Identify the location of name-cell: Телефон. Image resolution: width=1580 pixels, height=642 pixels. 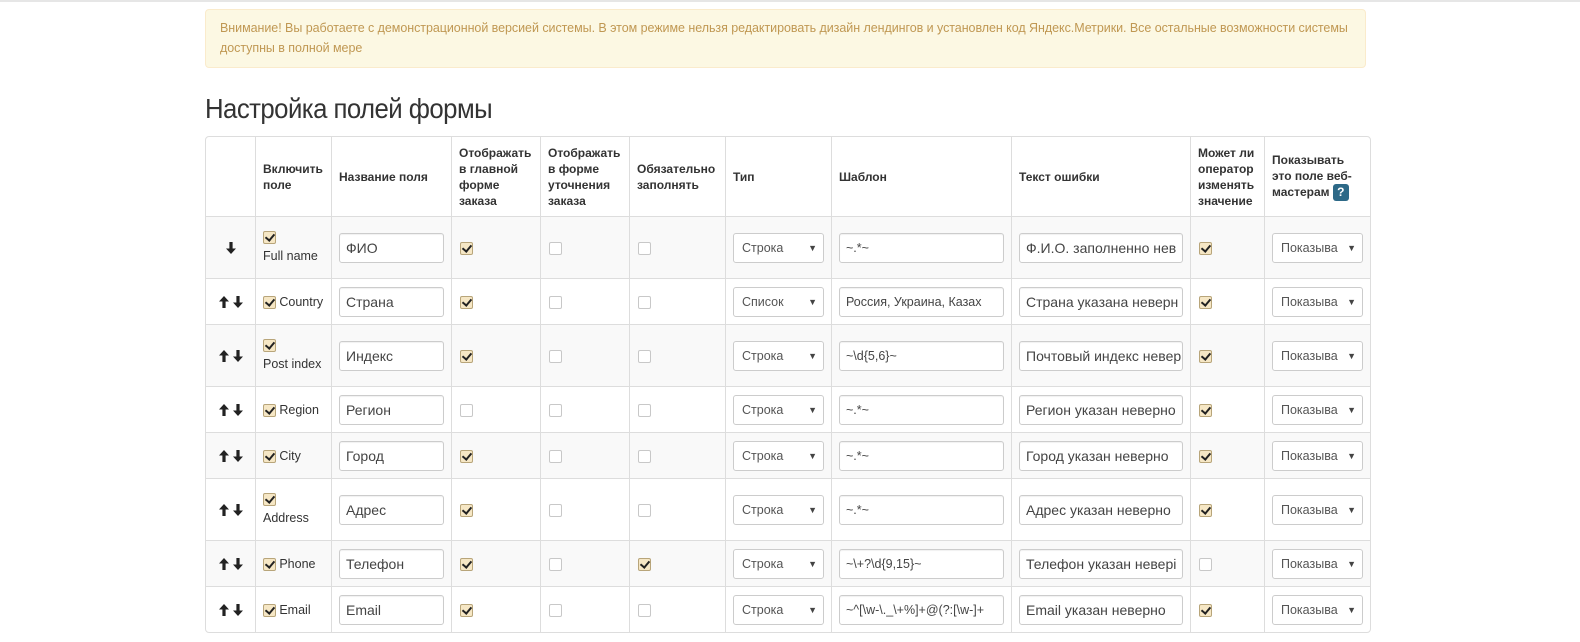
(391, 563).